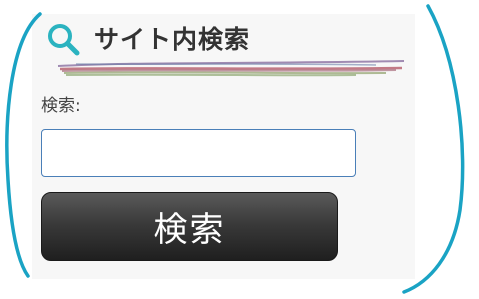 The height and width of the screenshot is (299, 479). What do you see at coordinates (189, 230) in the screenshot?
I see `search-button-label: 検索` at bounding box center [189, 230].